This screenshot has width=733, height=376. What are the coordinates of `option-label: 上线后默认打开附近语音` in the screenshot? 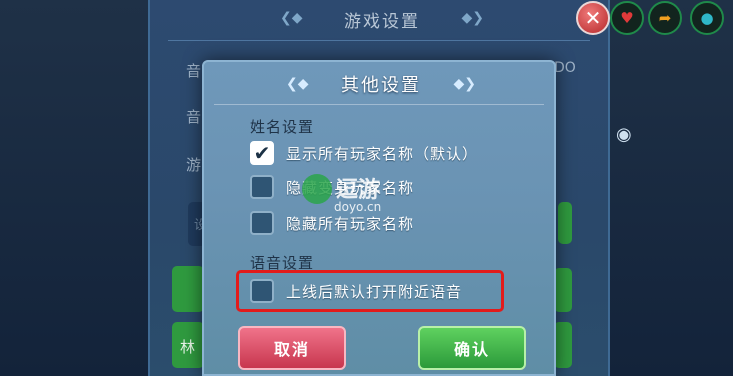 It's located at (374, 291).